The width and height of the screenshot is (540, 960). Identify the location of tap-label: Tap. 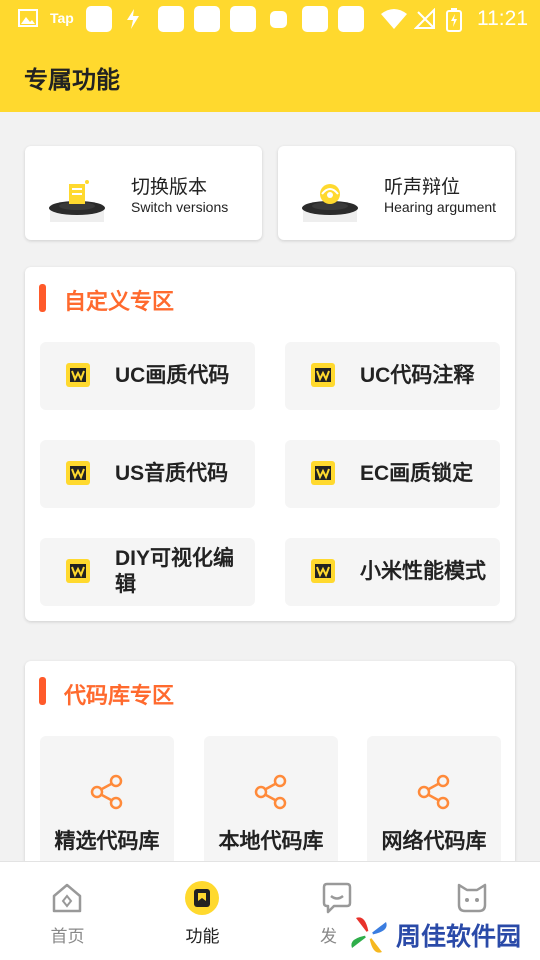
(62, 18).